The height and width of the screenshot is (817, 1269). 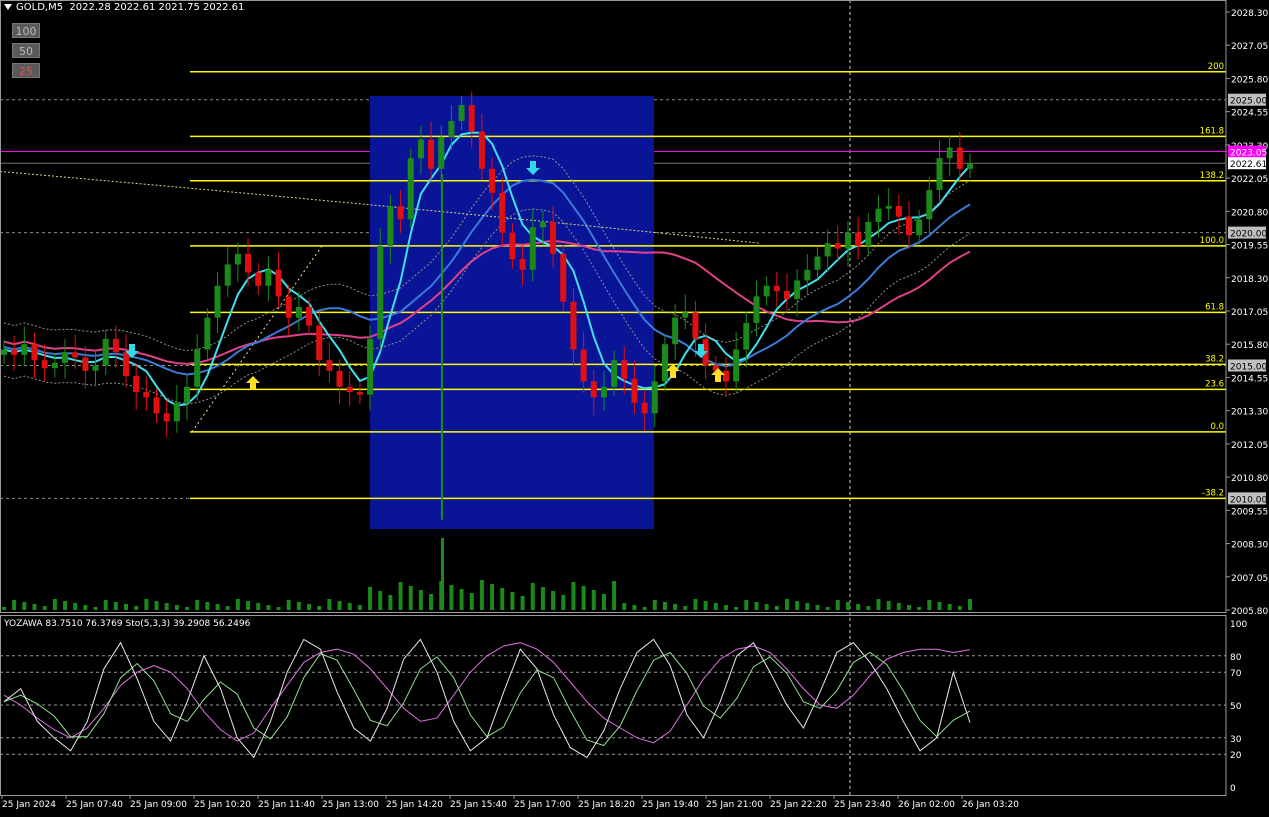 What do you see at coordinates (1212, 176) in the screenshot?
I see `fib-label: 138.2` at bounding box center [1212, 176].